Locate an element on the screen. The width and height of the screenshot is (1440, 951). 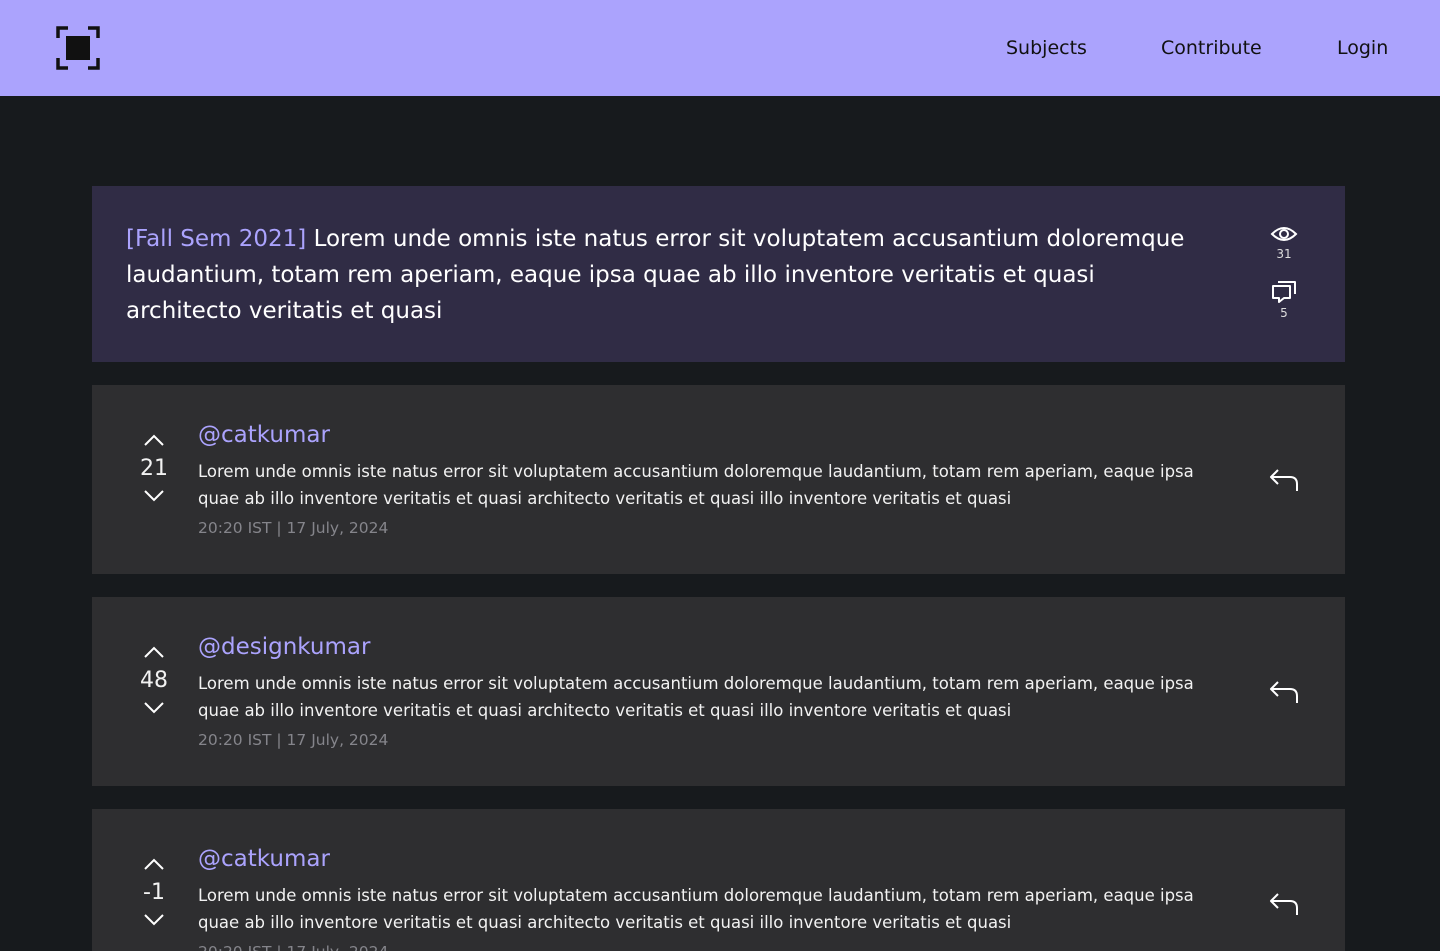
vote-control: 48 is located at coordinates (154, 680).